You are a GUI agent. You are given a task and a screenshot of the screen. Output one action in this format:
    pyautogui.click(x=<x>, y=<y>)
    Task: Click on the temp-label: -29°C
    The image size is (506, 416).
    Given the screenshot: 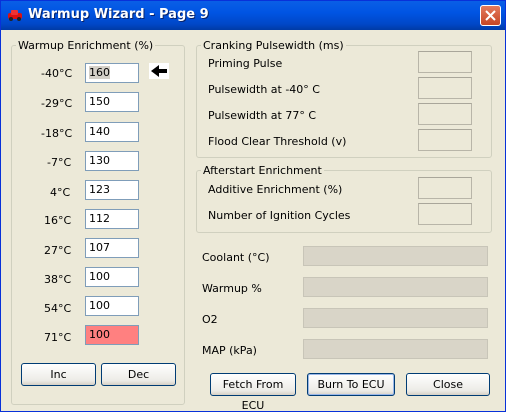 What is the action you would take?
    pyautogui.click(x=57, y=103)
    